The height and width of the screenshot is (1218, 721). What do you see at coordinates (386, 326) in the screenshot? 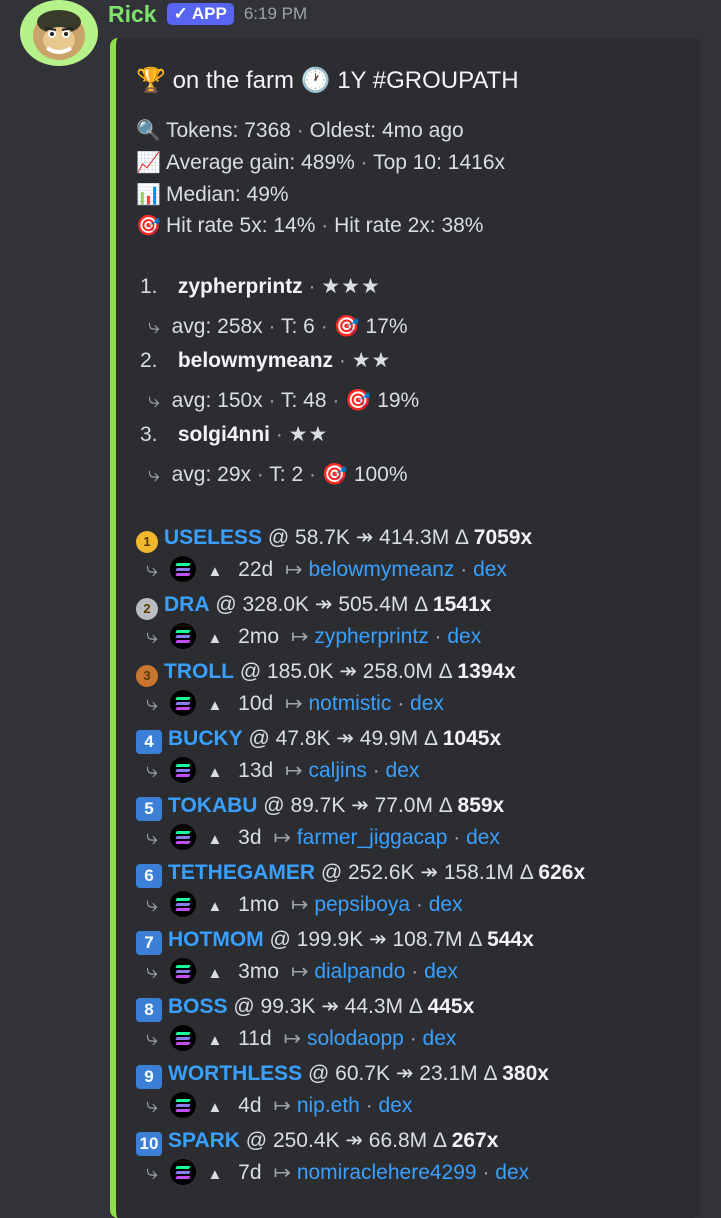
I see `leader-hit: 17%` at bounding box center [386, 326].